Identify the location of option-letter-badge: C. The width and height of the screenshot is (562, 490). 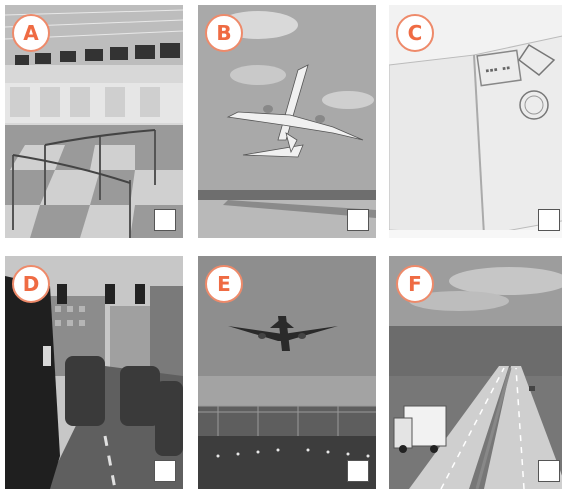
(415, 33).